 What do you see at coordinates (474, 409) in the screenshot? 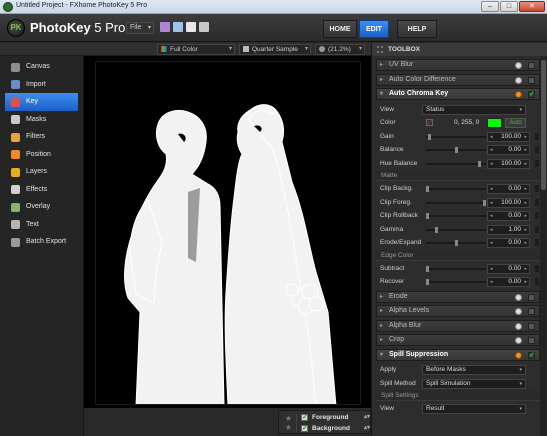
I see `param-select: Result ▾` at bounding box center [474, 409].